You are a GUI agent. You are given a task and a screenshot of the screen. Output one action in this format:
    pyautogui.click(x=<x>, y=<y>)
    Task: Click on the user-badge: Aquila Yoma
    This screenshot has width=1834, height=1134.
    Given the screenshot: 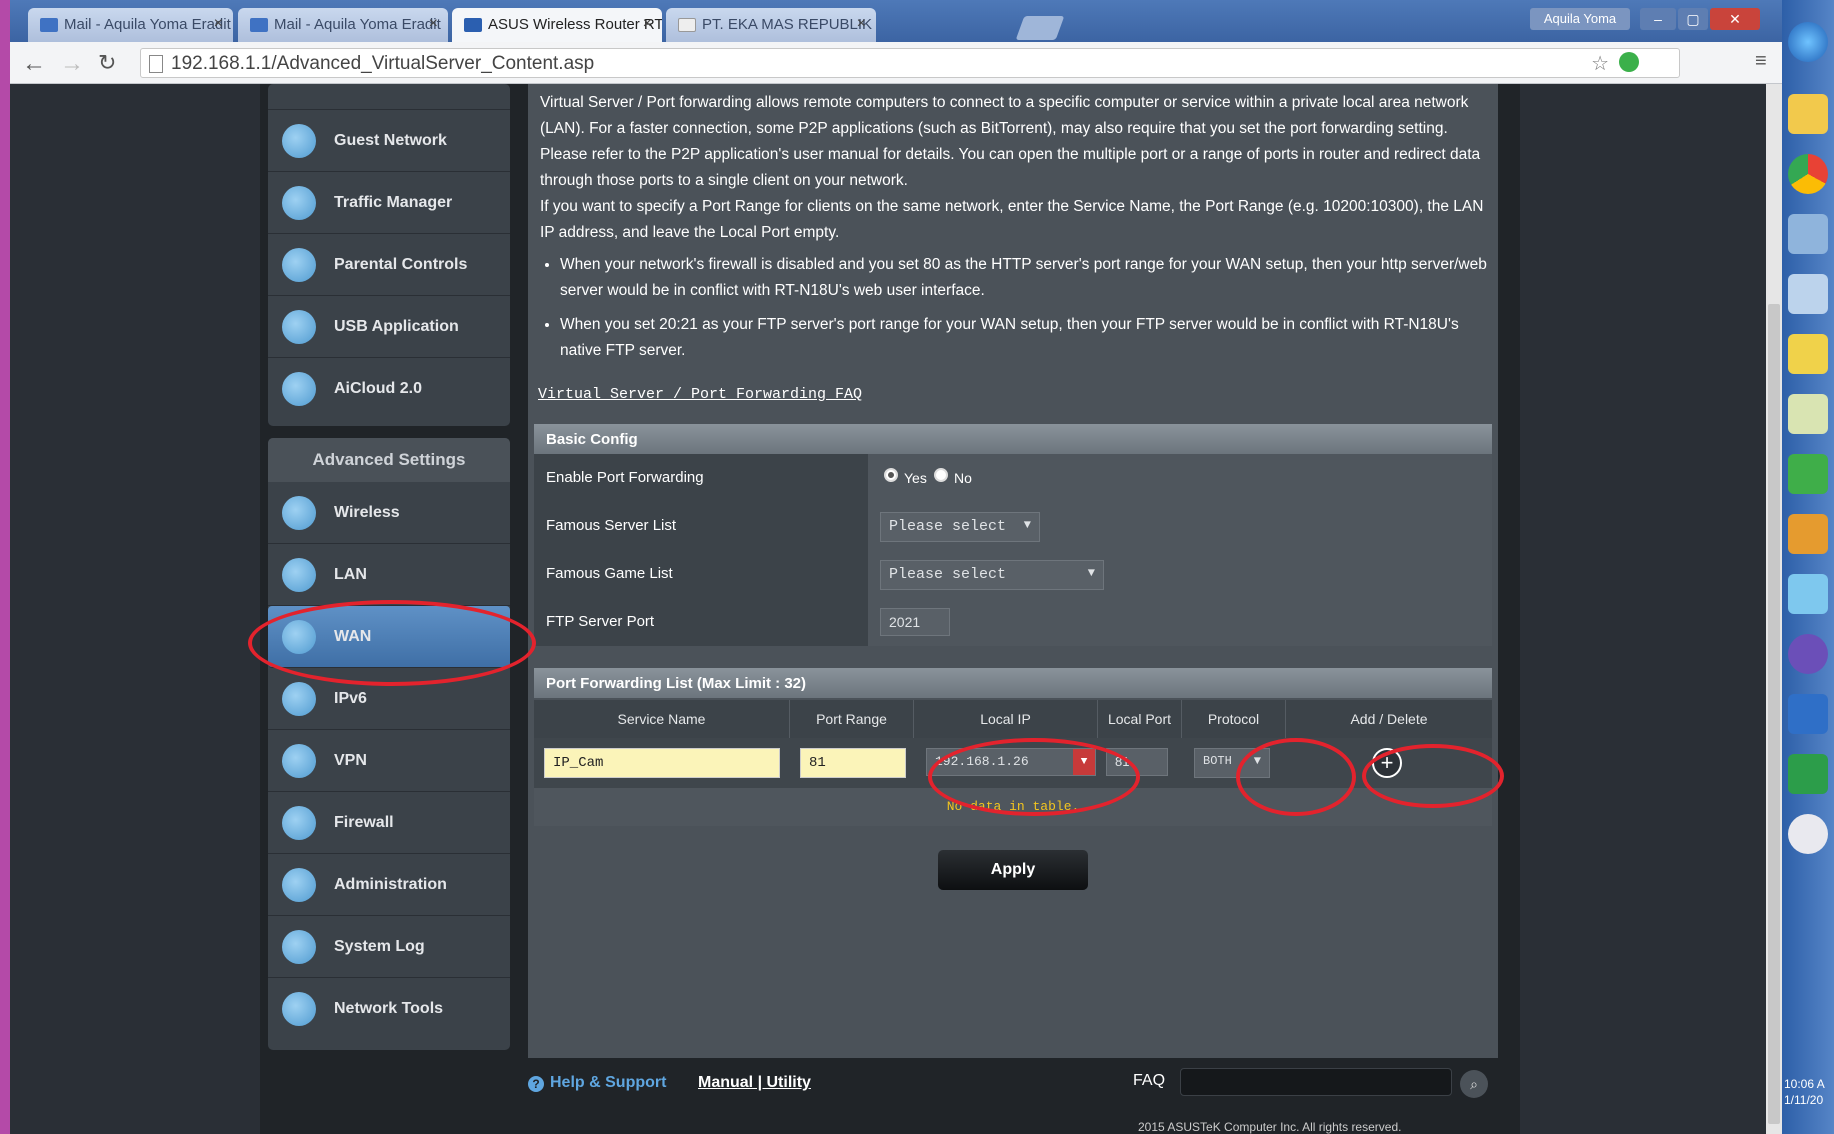 What is the action you would take?
    pyautogui.click(x=1580, y=19)
    